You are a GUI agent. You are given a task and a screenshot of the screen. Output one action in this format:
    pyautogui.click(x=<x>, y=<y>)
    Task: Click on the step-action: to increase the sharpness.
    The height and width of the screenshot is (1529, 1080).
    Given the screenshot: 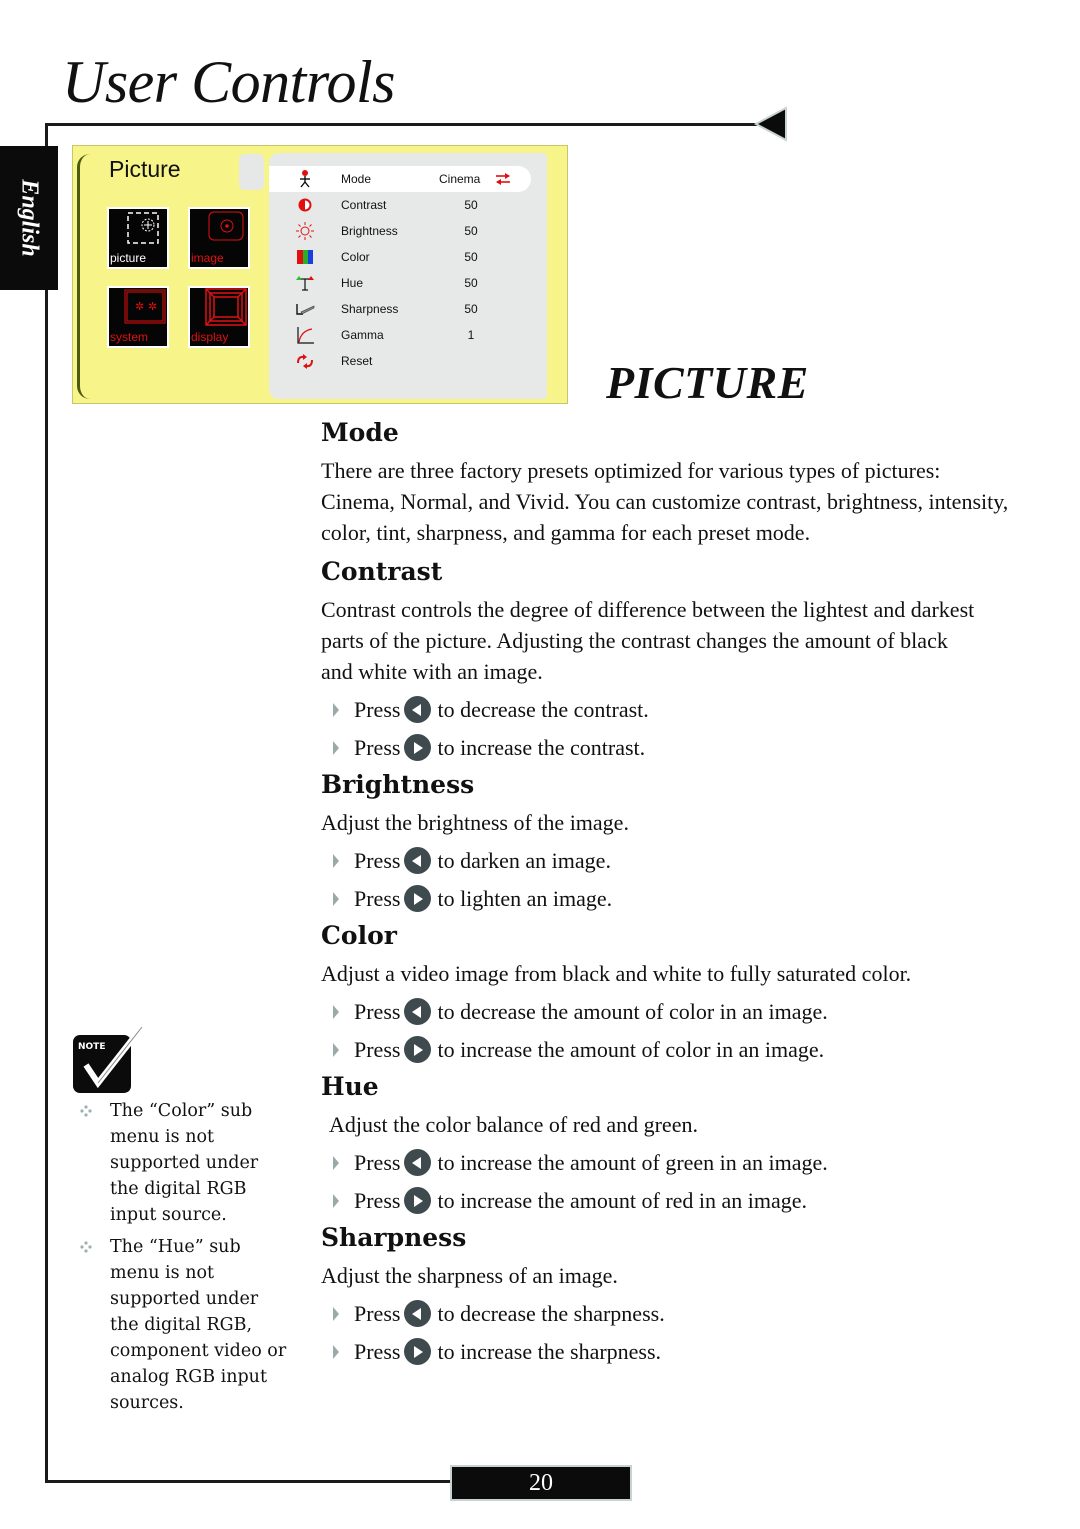 What is the action you would take?
    pyautogui.click(x=549, y=1351)
    